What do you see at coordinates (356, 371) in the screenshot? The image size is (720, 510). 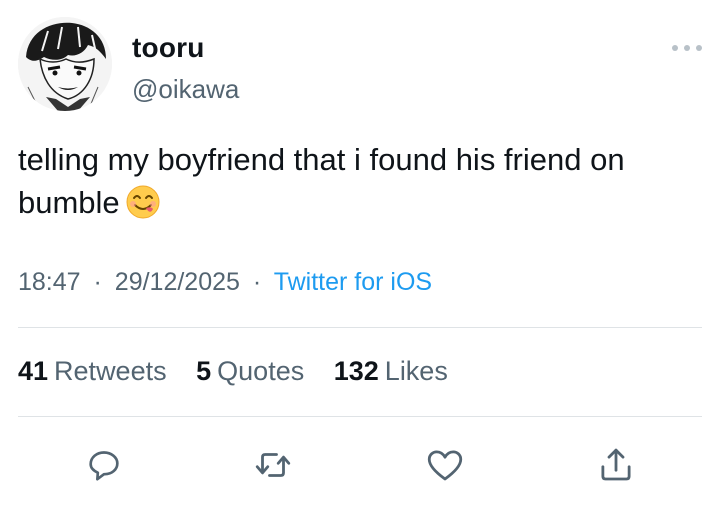 I see `likes-count: 132` at bounding box center [356, 371].